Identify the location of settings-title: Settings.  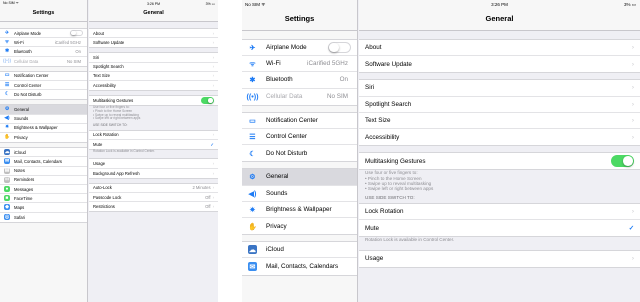
(43, 13).